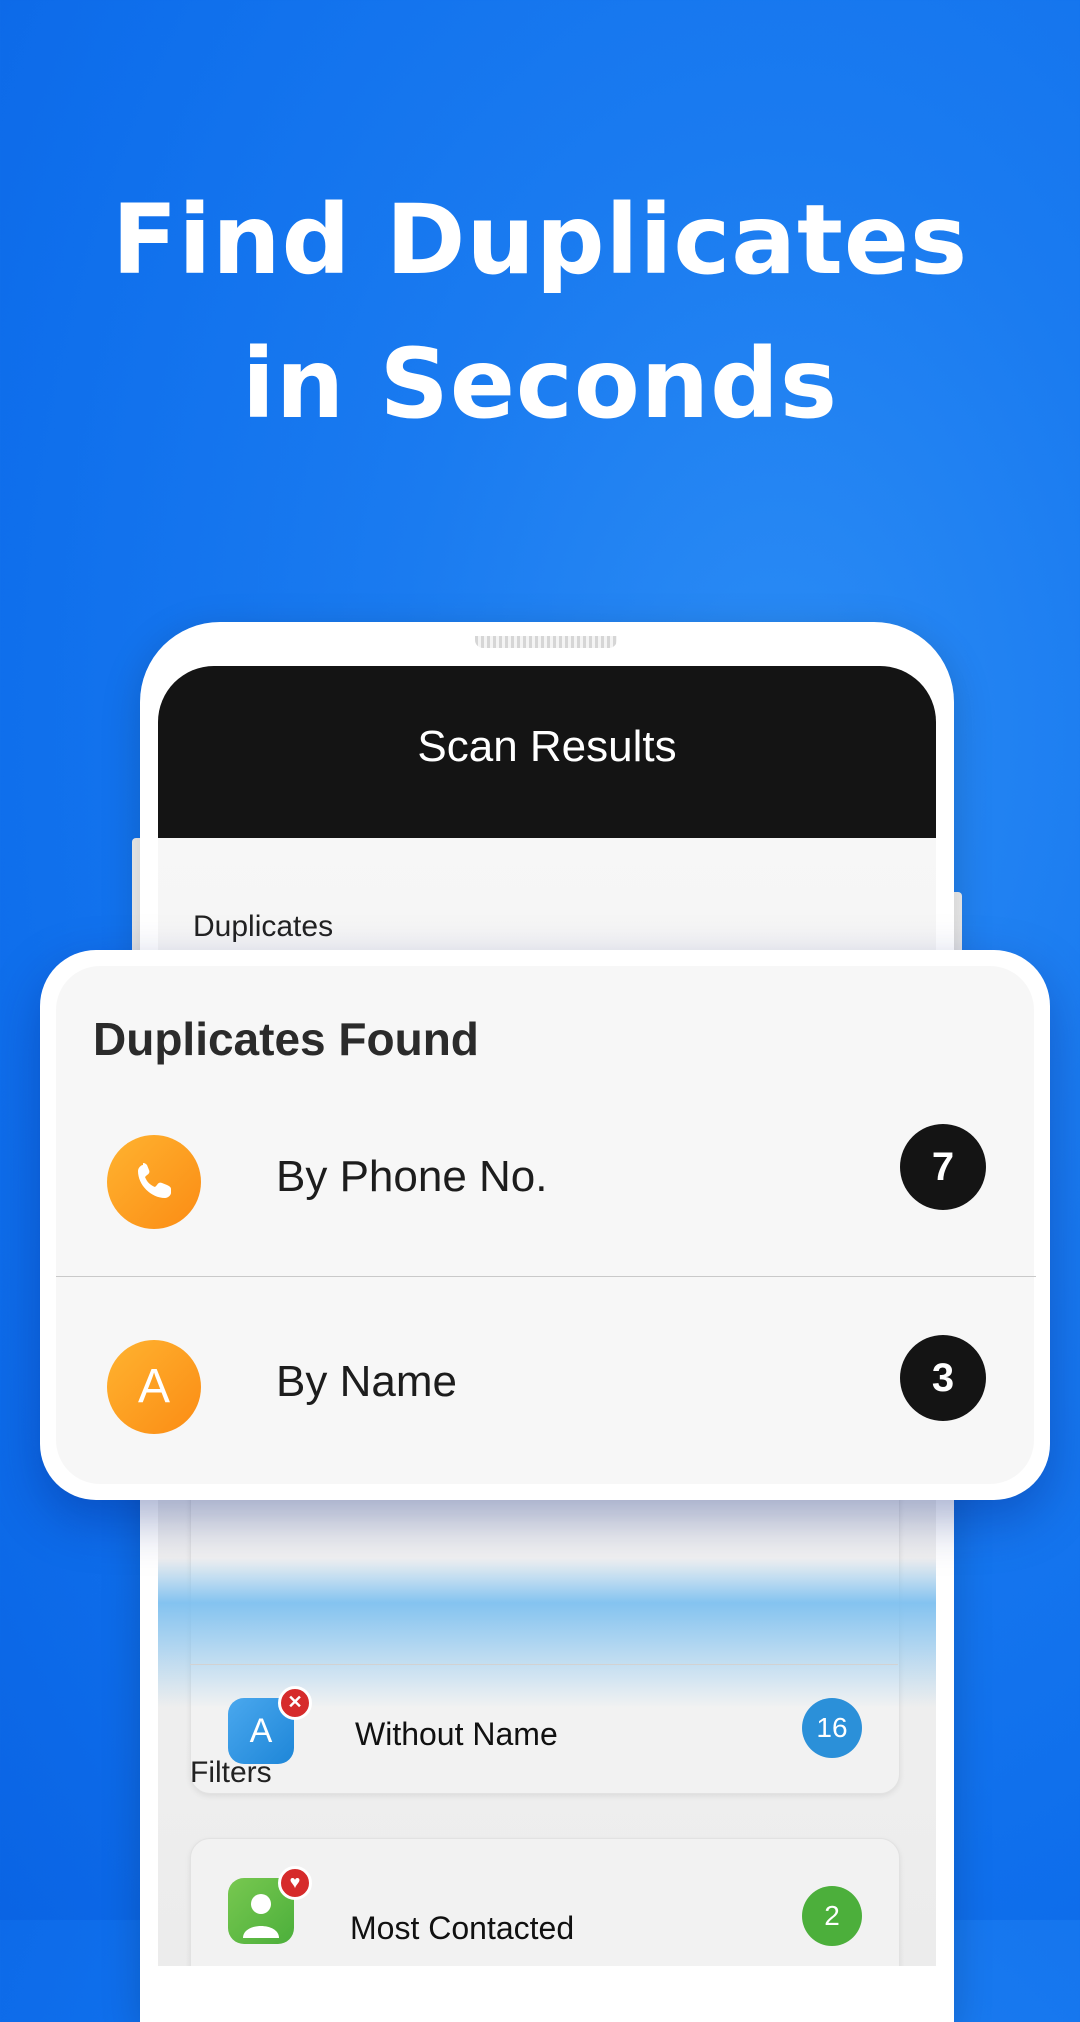 This screenshot has height=2022, width=1080. I want to click on row-by-phone: By Phone No. 7, so click(546, 1188).